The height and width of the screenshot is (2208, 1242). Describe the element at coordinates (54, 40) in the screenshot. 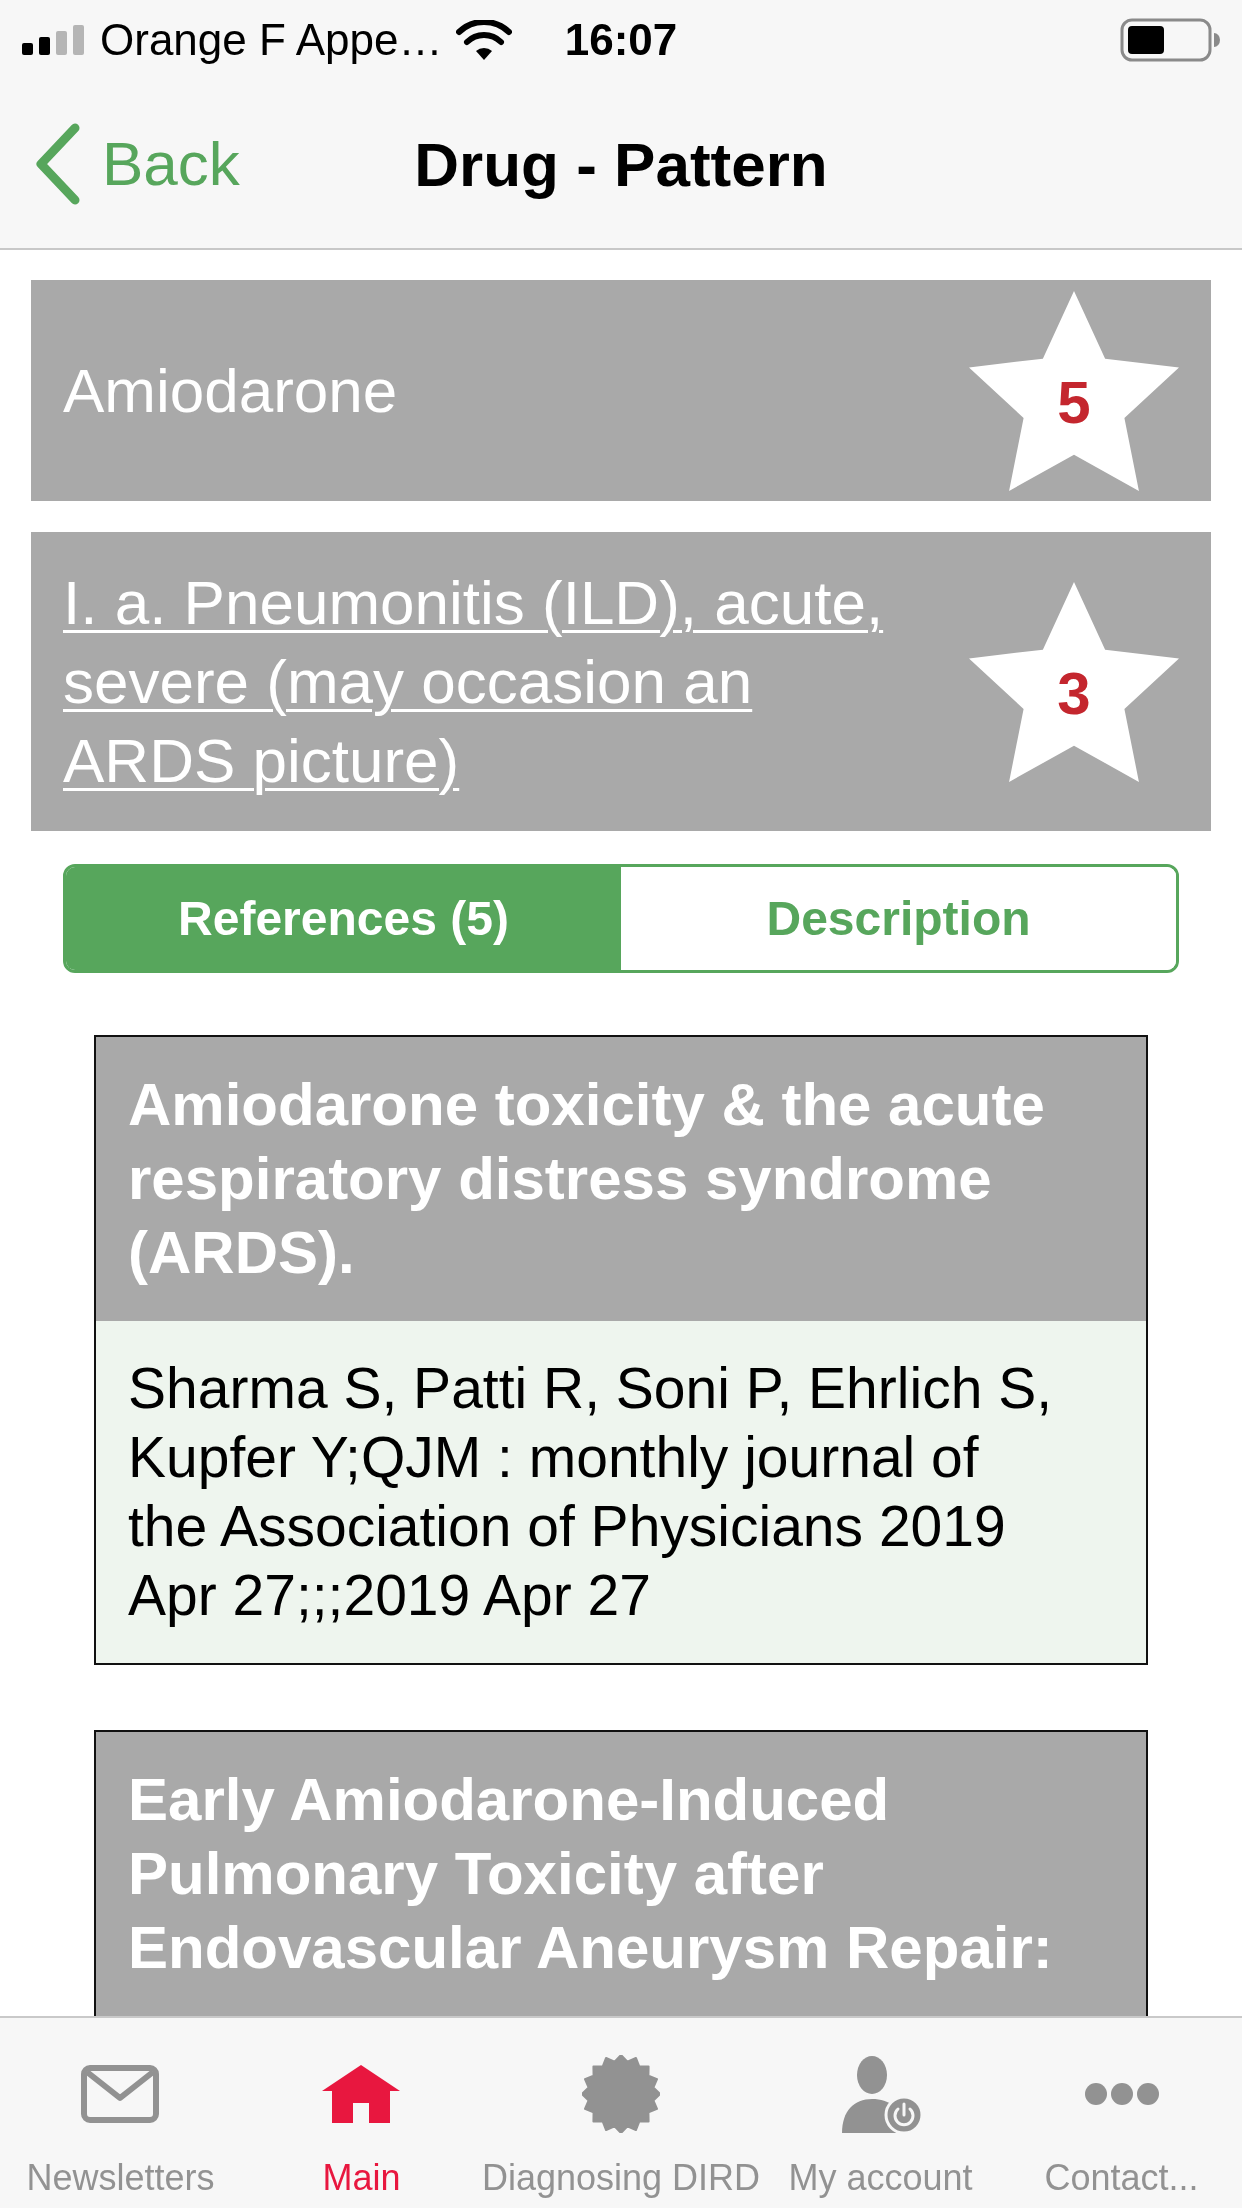

I see `signal-icon` at that location.